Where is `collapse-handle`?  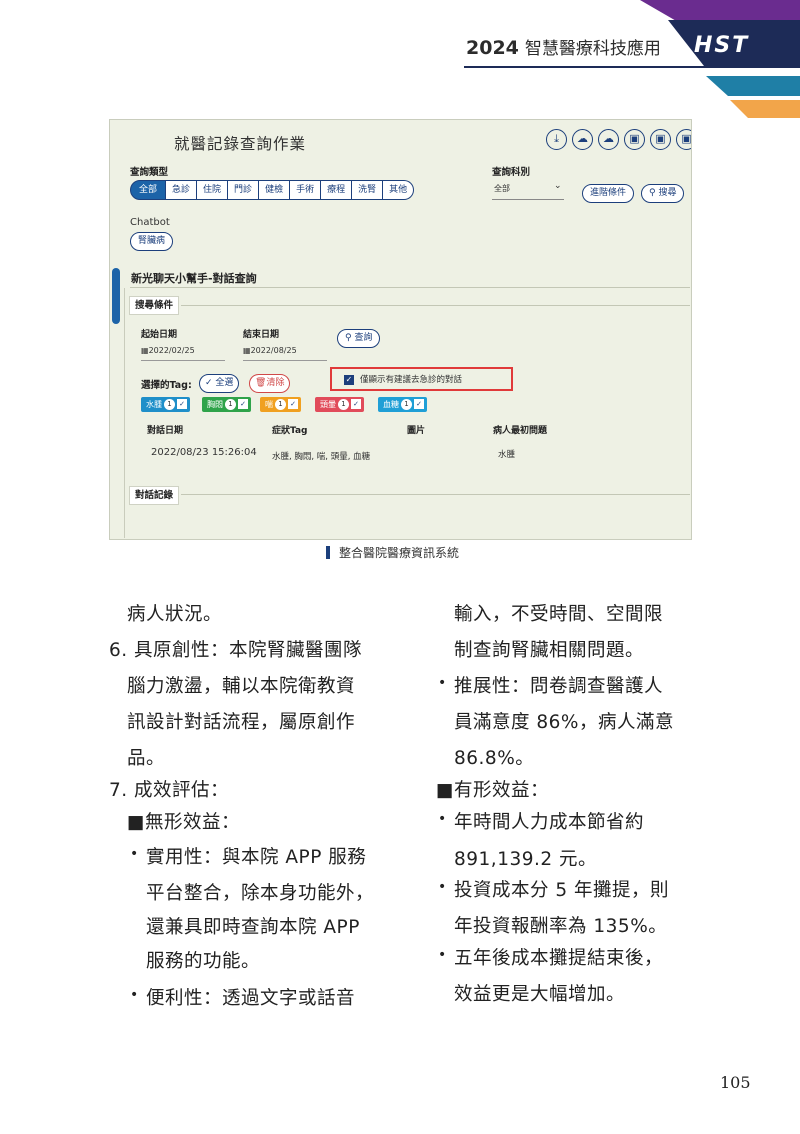 collapse-handle is located at coordinates (116, 296).